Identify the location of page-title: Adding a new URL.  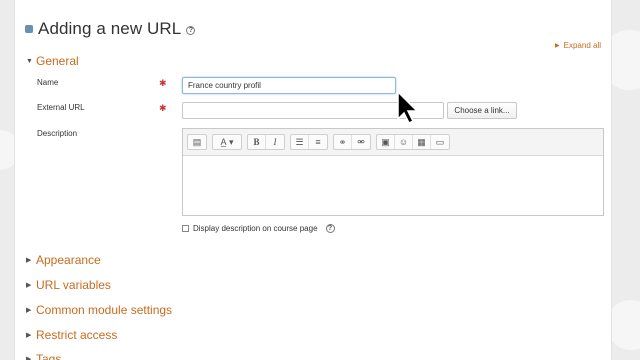
(110, 28).